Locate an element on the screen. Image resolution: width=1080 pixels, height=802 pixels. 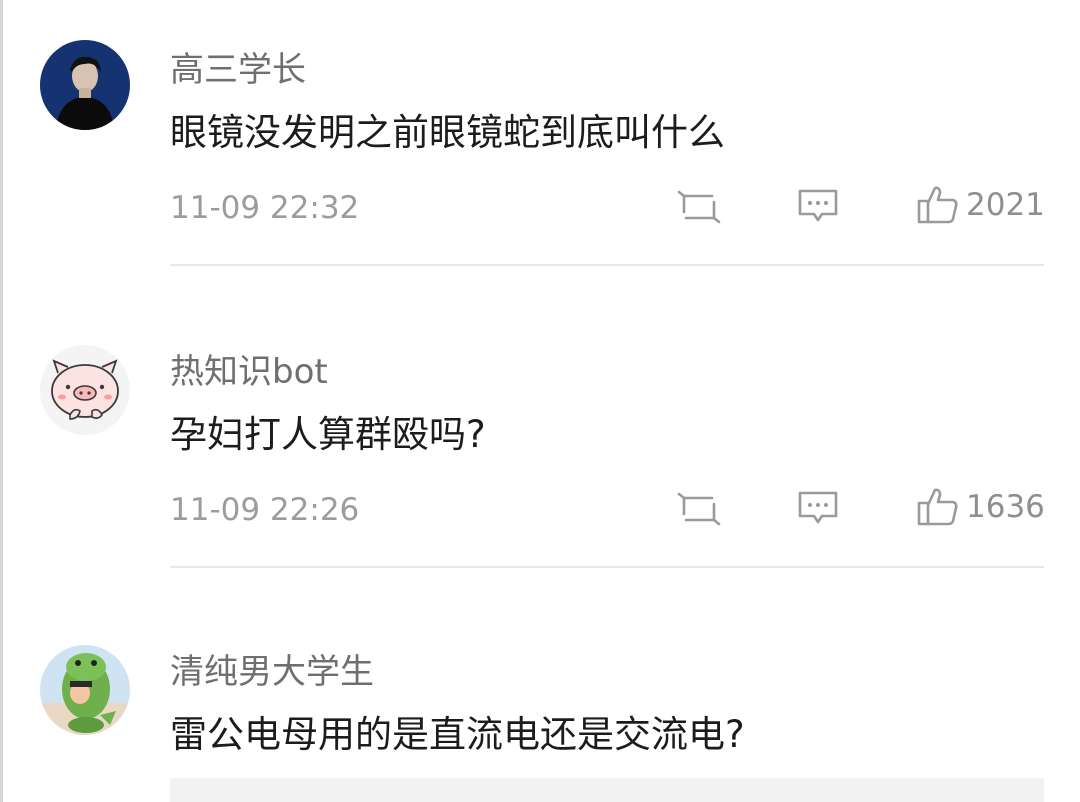
username: 清纯男大学生 is located at coordinates (272, 672).